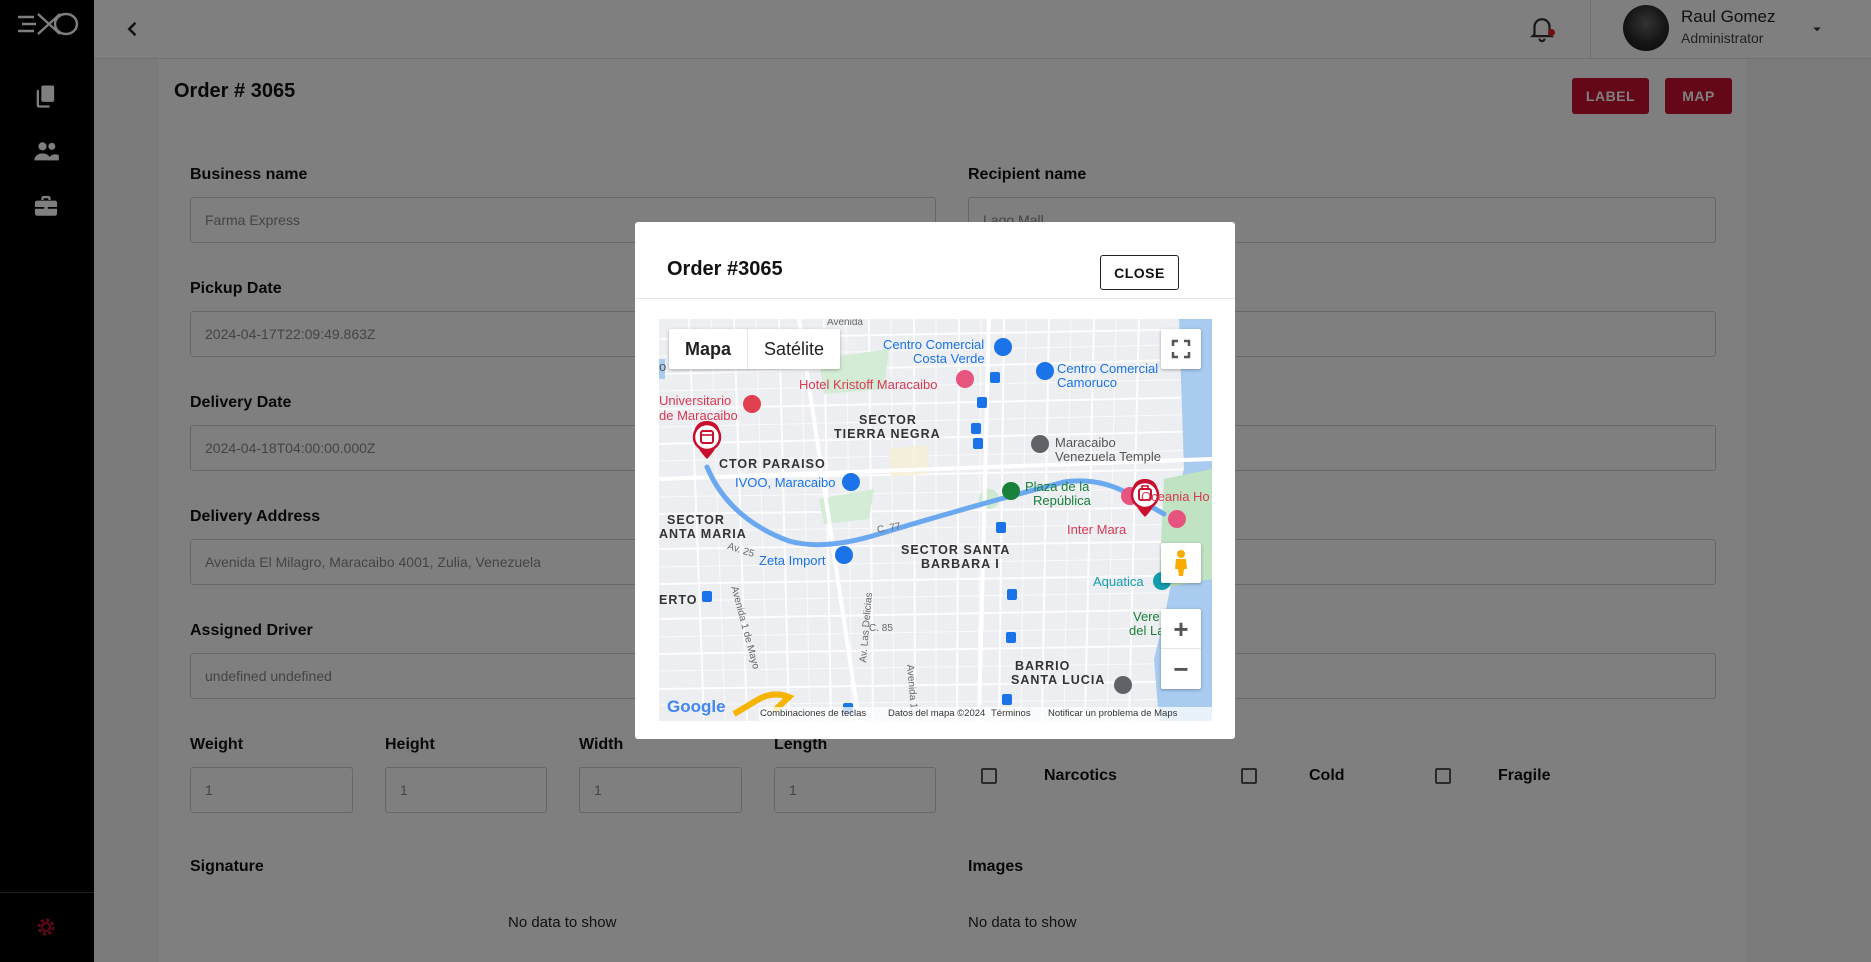 Image resolution: width=1871 pixels, height=962 pixels. Describe the element at coordinates (1108, 456) in the screenshot. I see `map-label-venezuela-temple: Venezuela Temple` at that location.